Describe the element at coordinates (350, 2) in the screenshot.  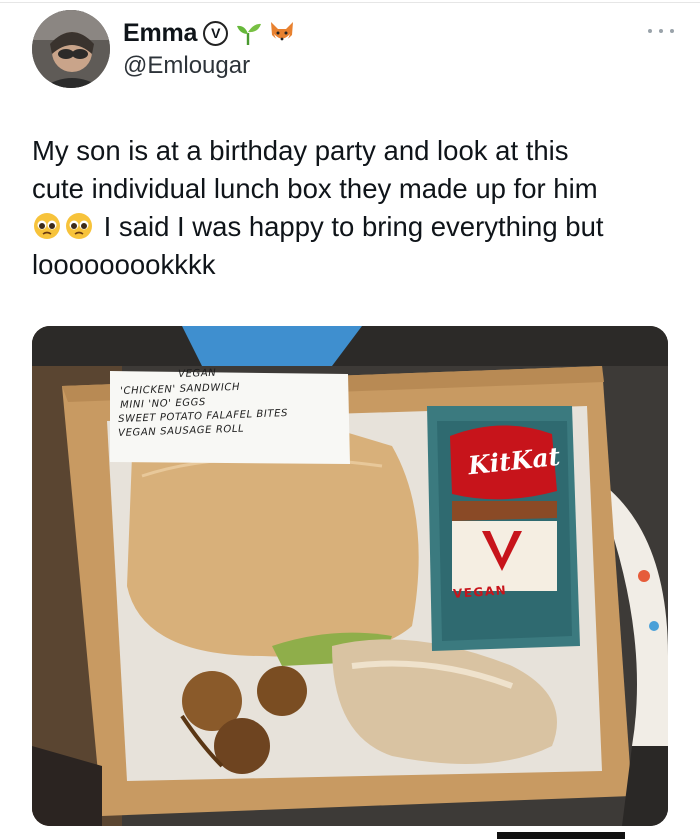
I see `top-divider` at that location.